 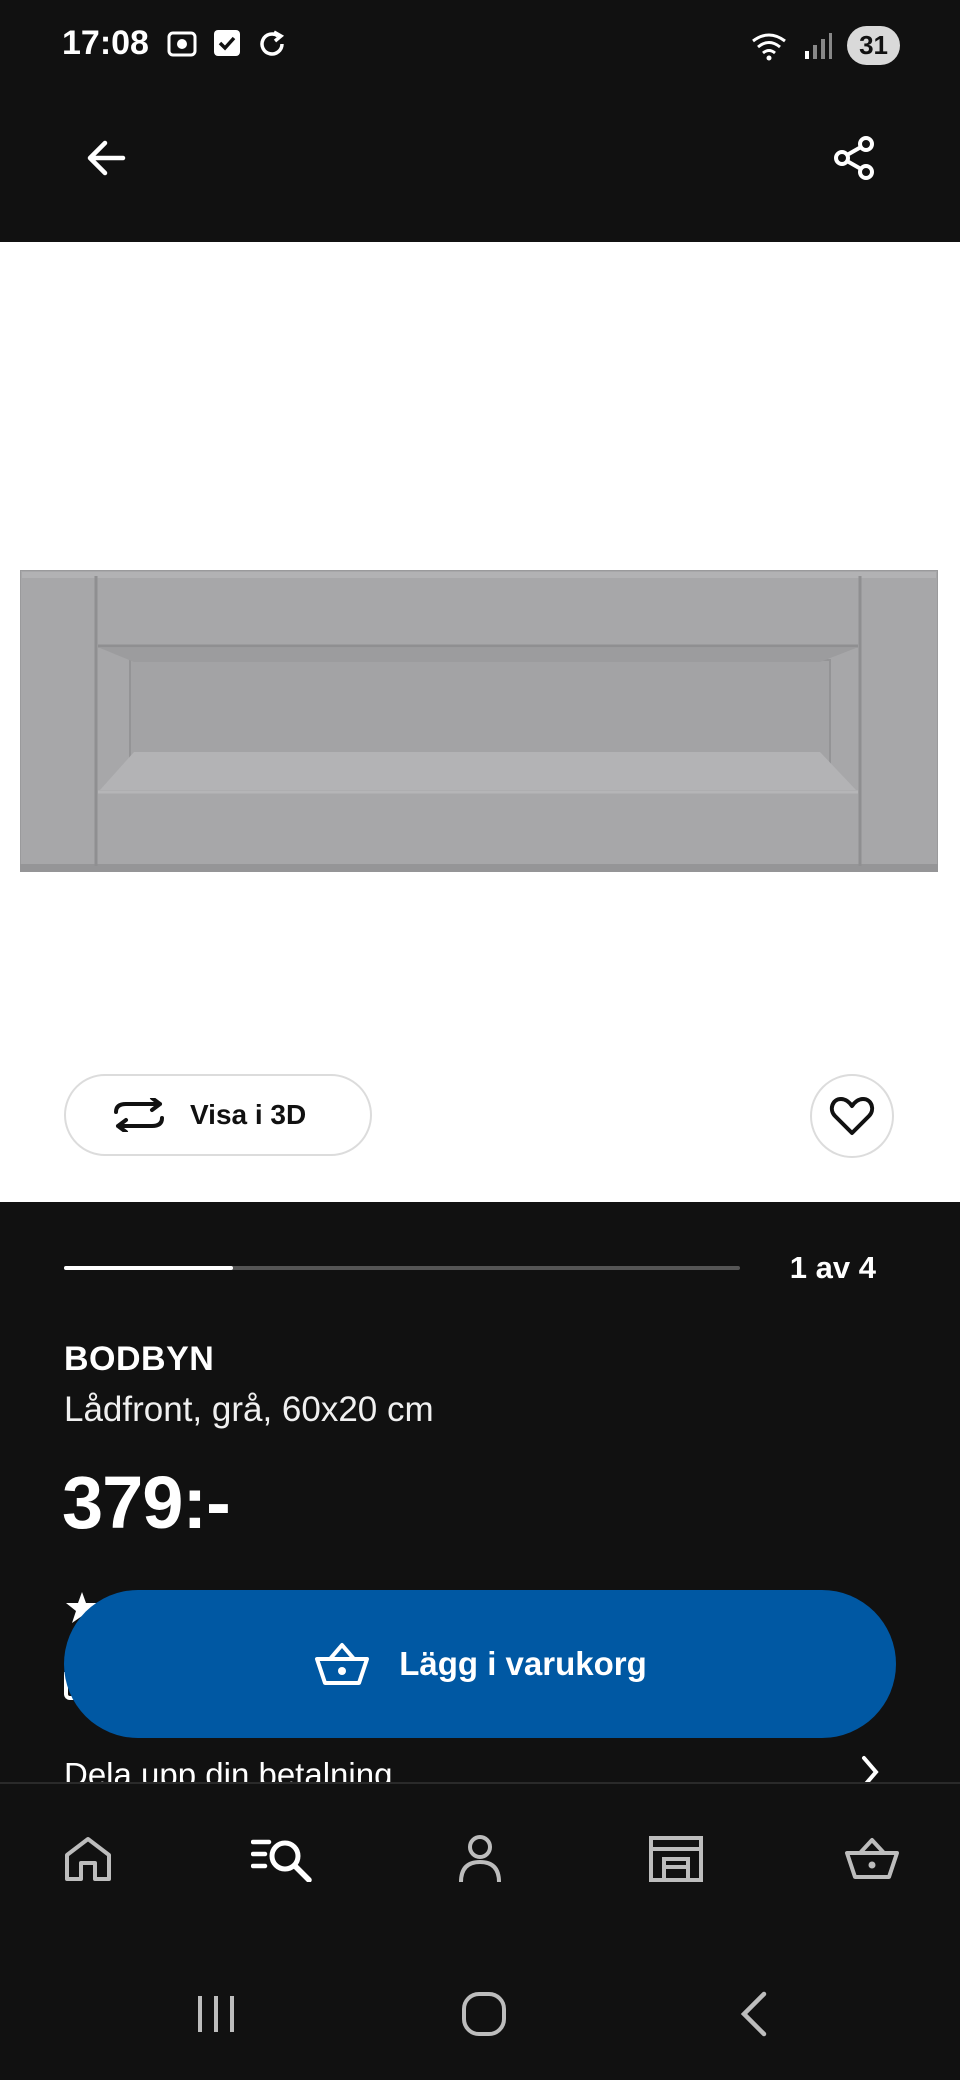 I want to click on product-price: 379:-, so click(x=146, y=1502).